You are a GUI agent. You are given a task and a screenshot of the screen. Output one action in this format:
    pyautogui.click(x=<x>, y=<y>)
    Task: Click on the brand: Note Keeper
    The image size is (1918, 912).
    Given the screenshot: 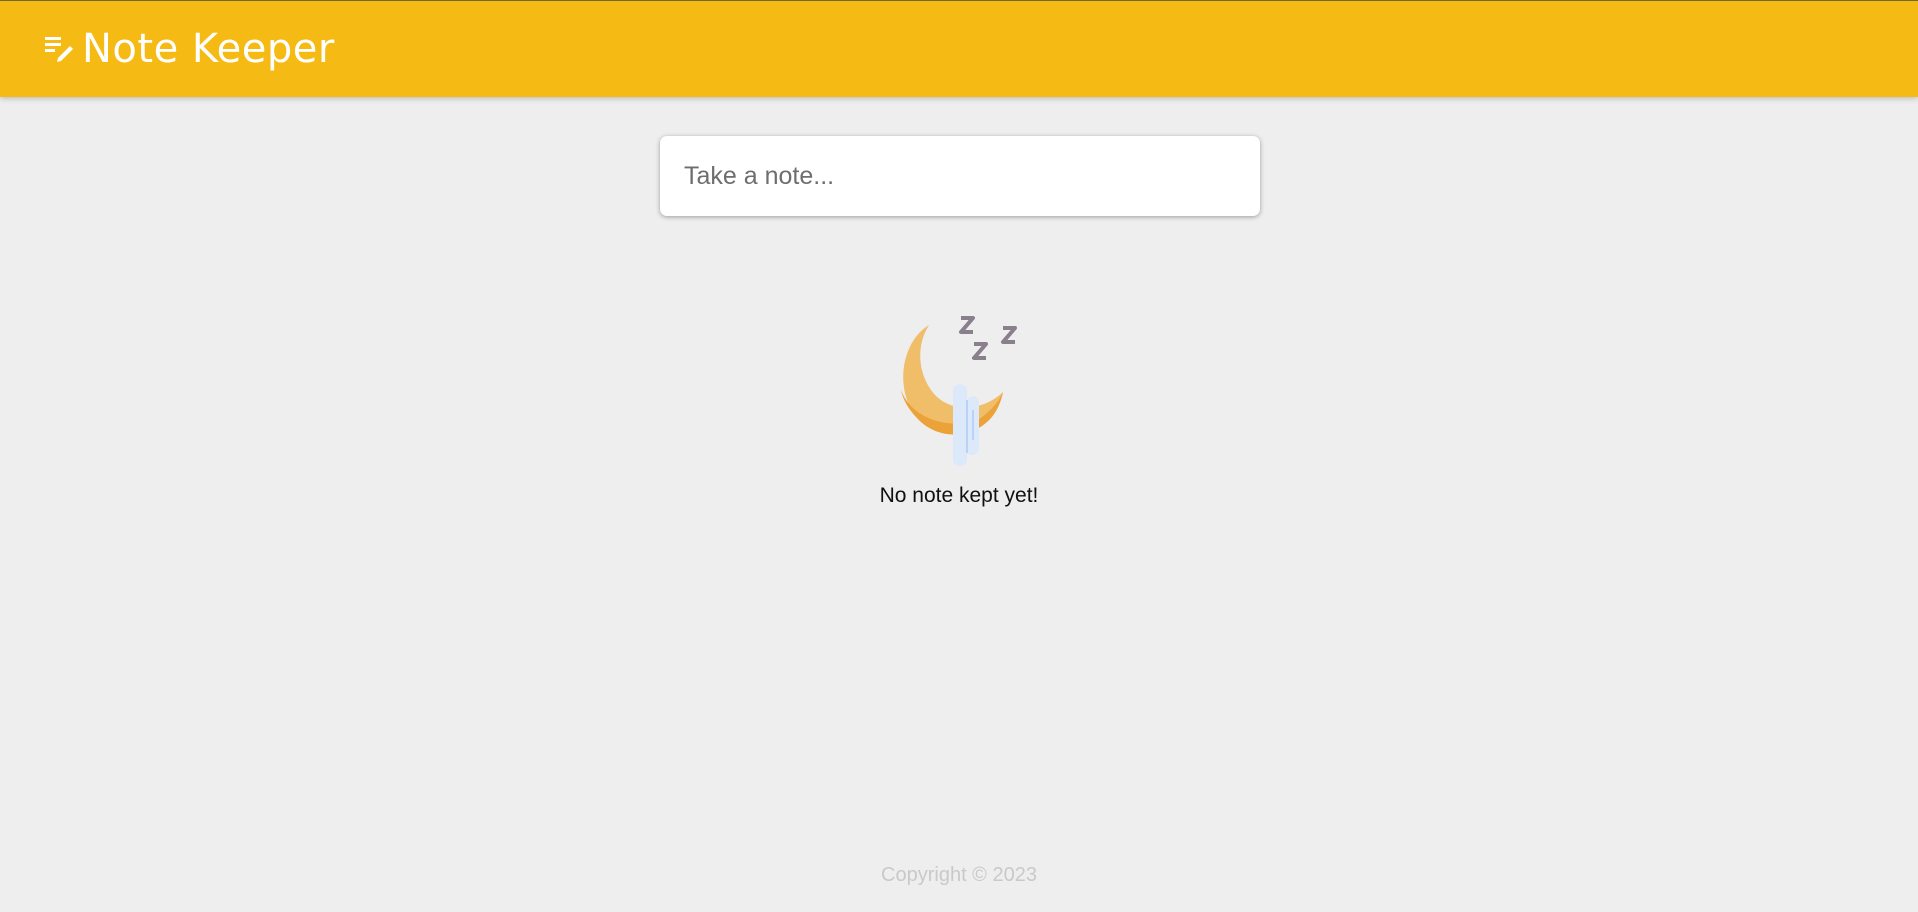 What is the action you would take?
    pyautogui.click(x=189, y=49)
    